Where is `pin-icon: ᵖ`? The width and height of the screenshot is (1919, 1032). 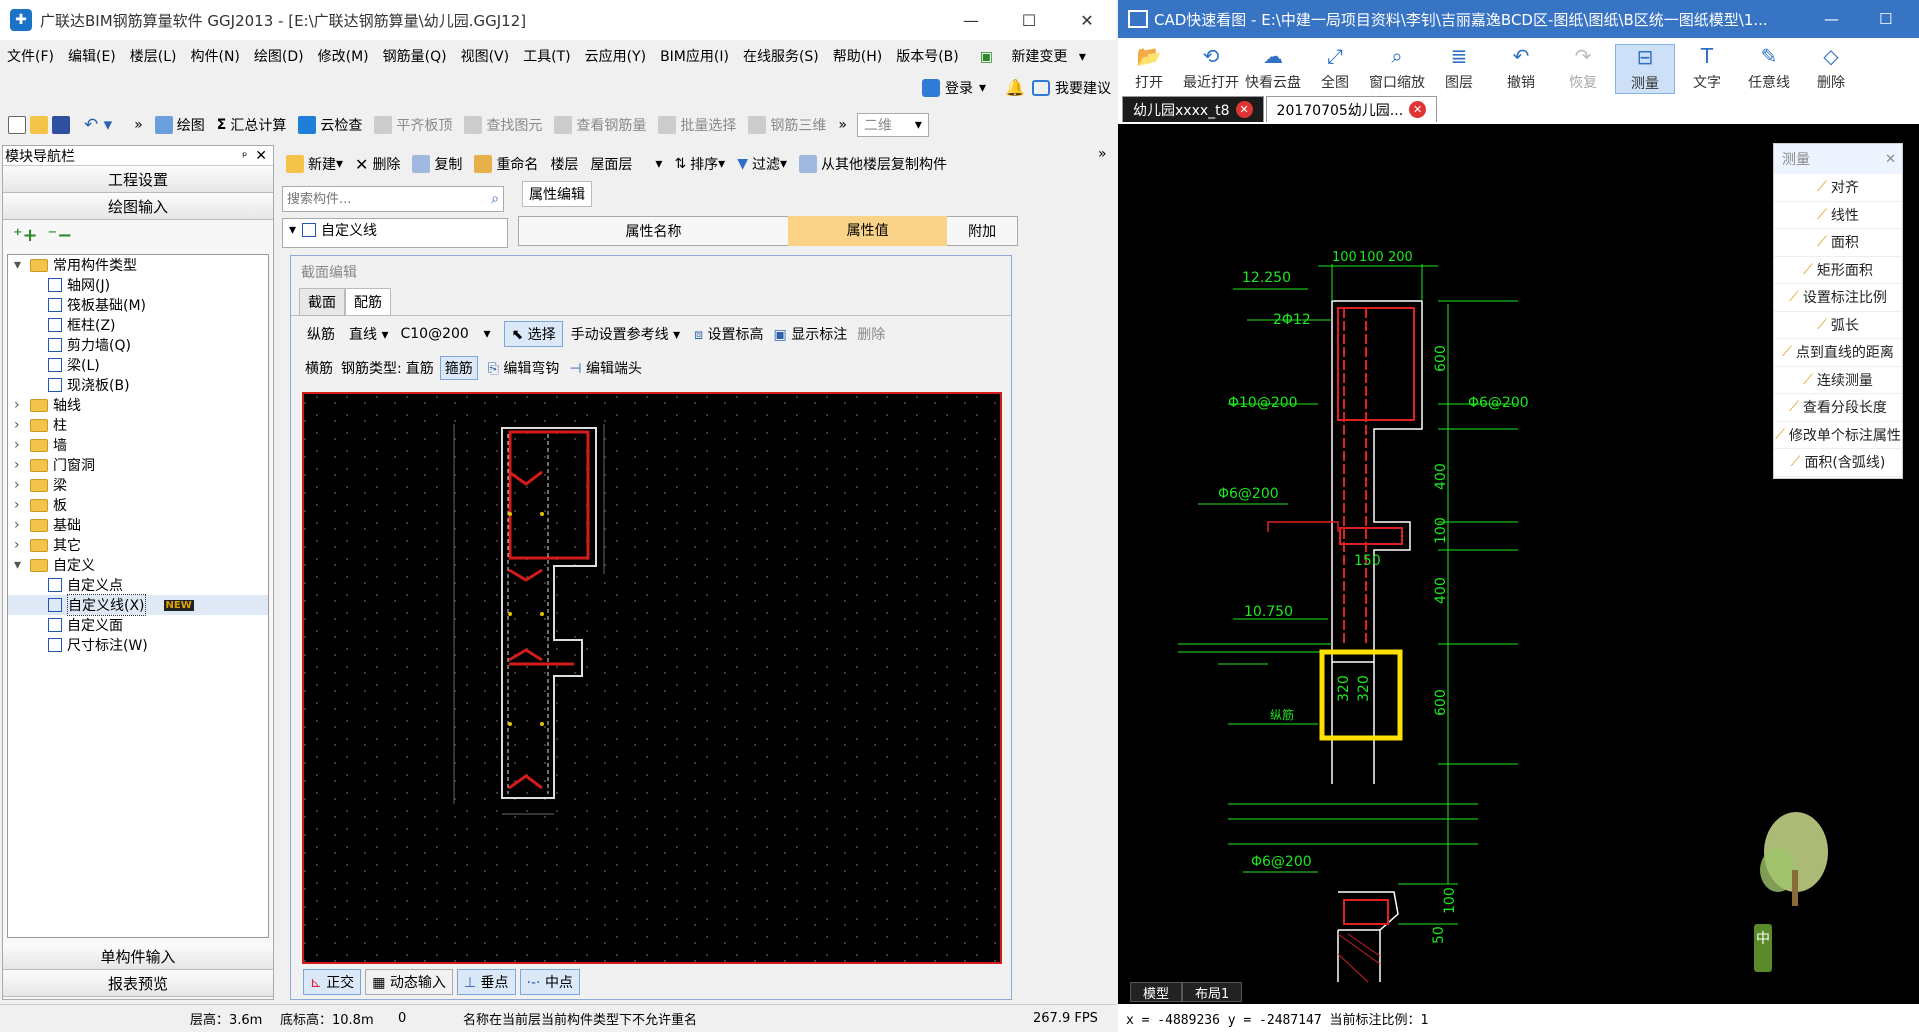 pin-icon: ᵖ is located at coordinates (244, 156).